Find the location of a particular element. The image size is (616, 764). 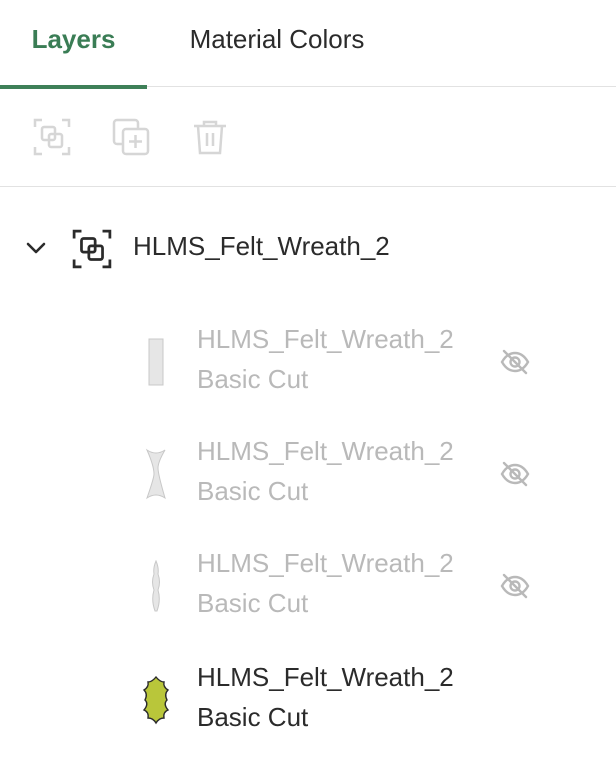

trash-icon is located at coordinates (210, 137).